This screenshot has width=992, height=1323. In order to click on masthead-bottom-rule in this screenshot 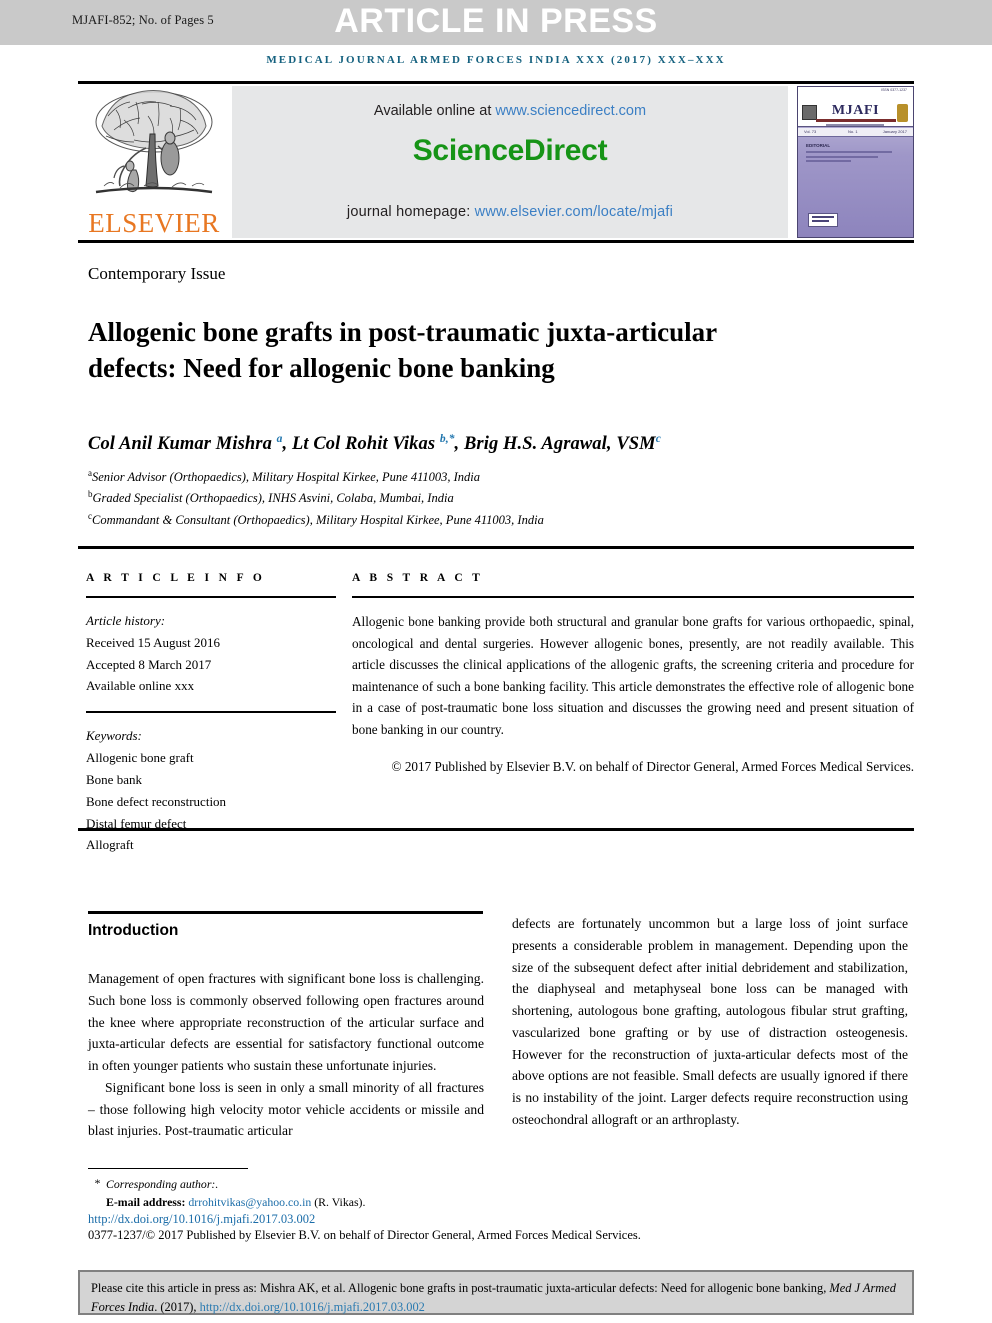, I will do `click(496, 241)`.